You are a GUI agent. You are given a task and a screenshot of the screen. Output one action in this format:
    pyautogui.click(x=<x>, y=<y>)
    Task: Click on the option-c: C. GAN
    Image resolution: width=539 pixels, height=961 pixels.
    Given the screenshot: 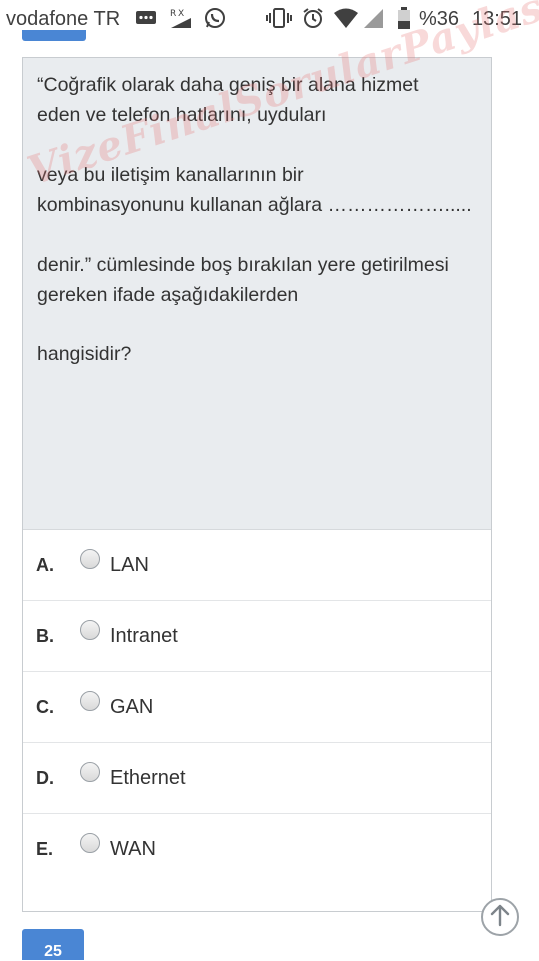 What is the action you would take?
    pyautogui.click(x=257, y=707)
    